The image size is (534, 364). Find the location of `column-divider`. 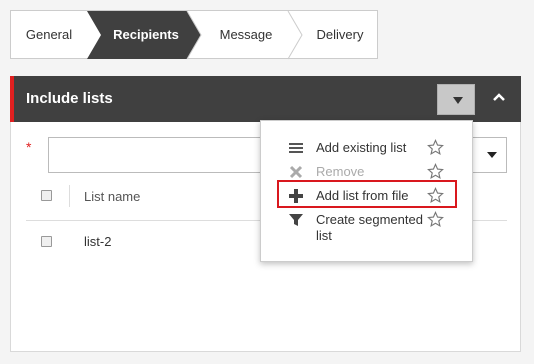

column-divider is located at coordinates (69, 196).